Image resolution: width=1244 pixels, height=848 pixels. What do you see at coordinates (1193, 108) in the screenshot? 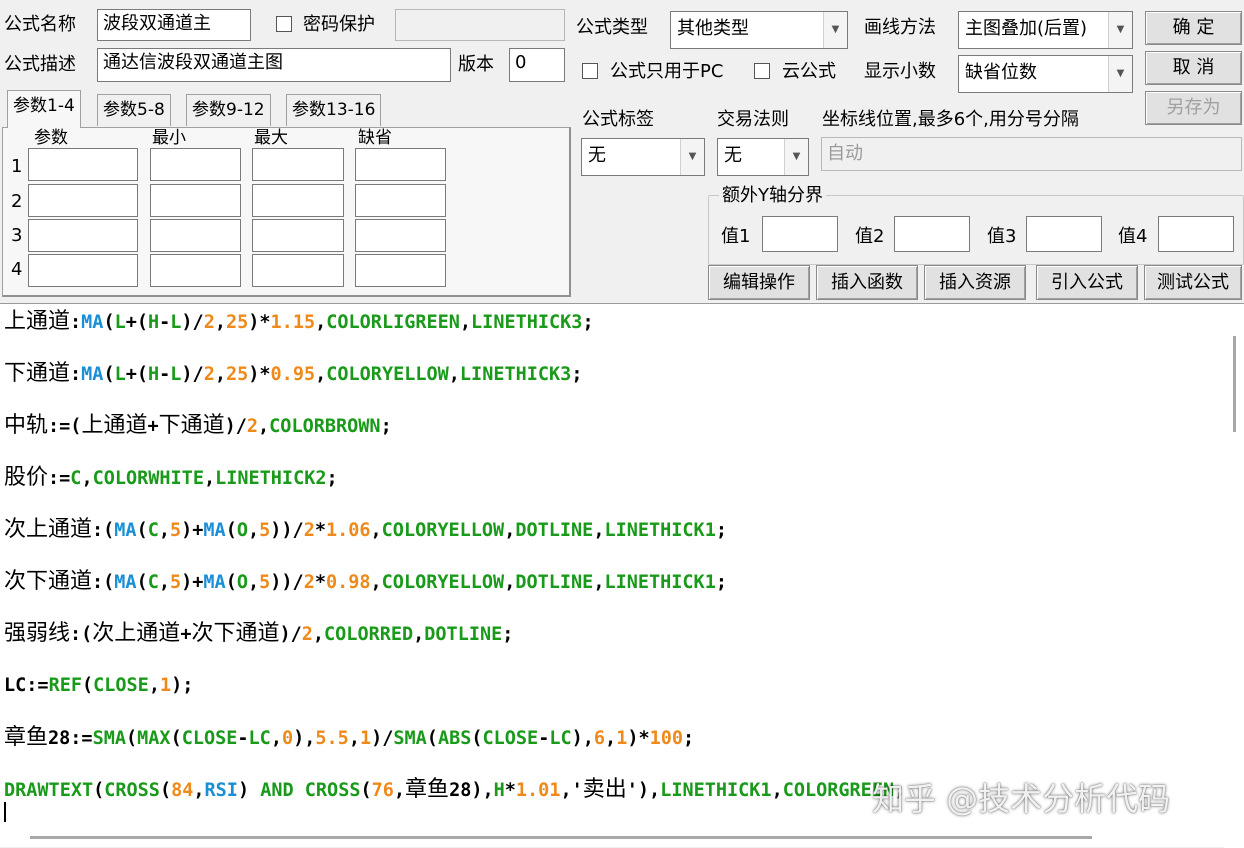
I see `save-as-button: 另存为` at bounding box center [1193, 108].